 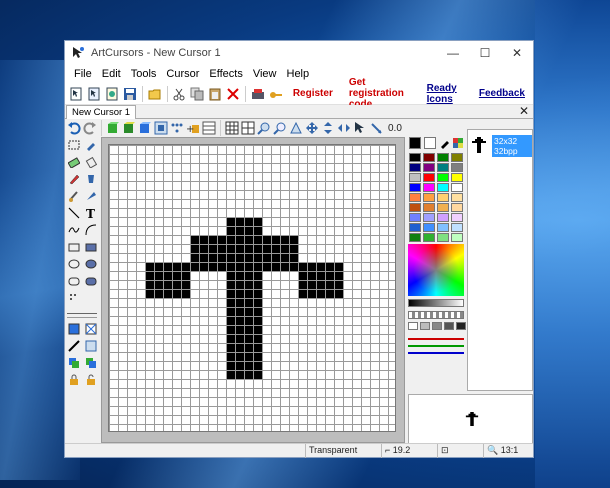 I want to click on line-width-medium, so click(x=82, y=317).